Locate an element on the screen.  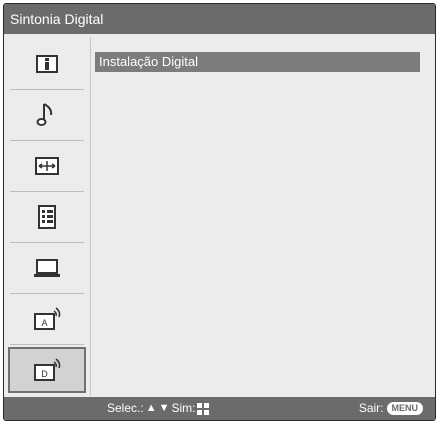
arrow-down-icon: ▼ is located at coordinates (164, 408).